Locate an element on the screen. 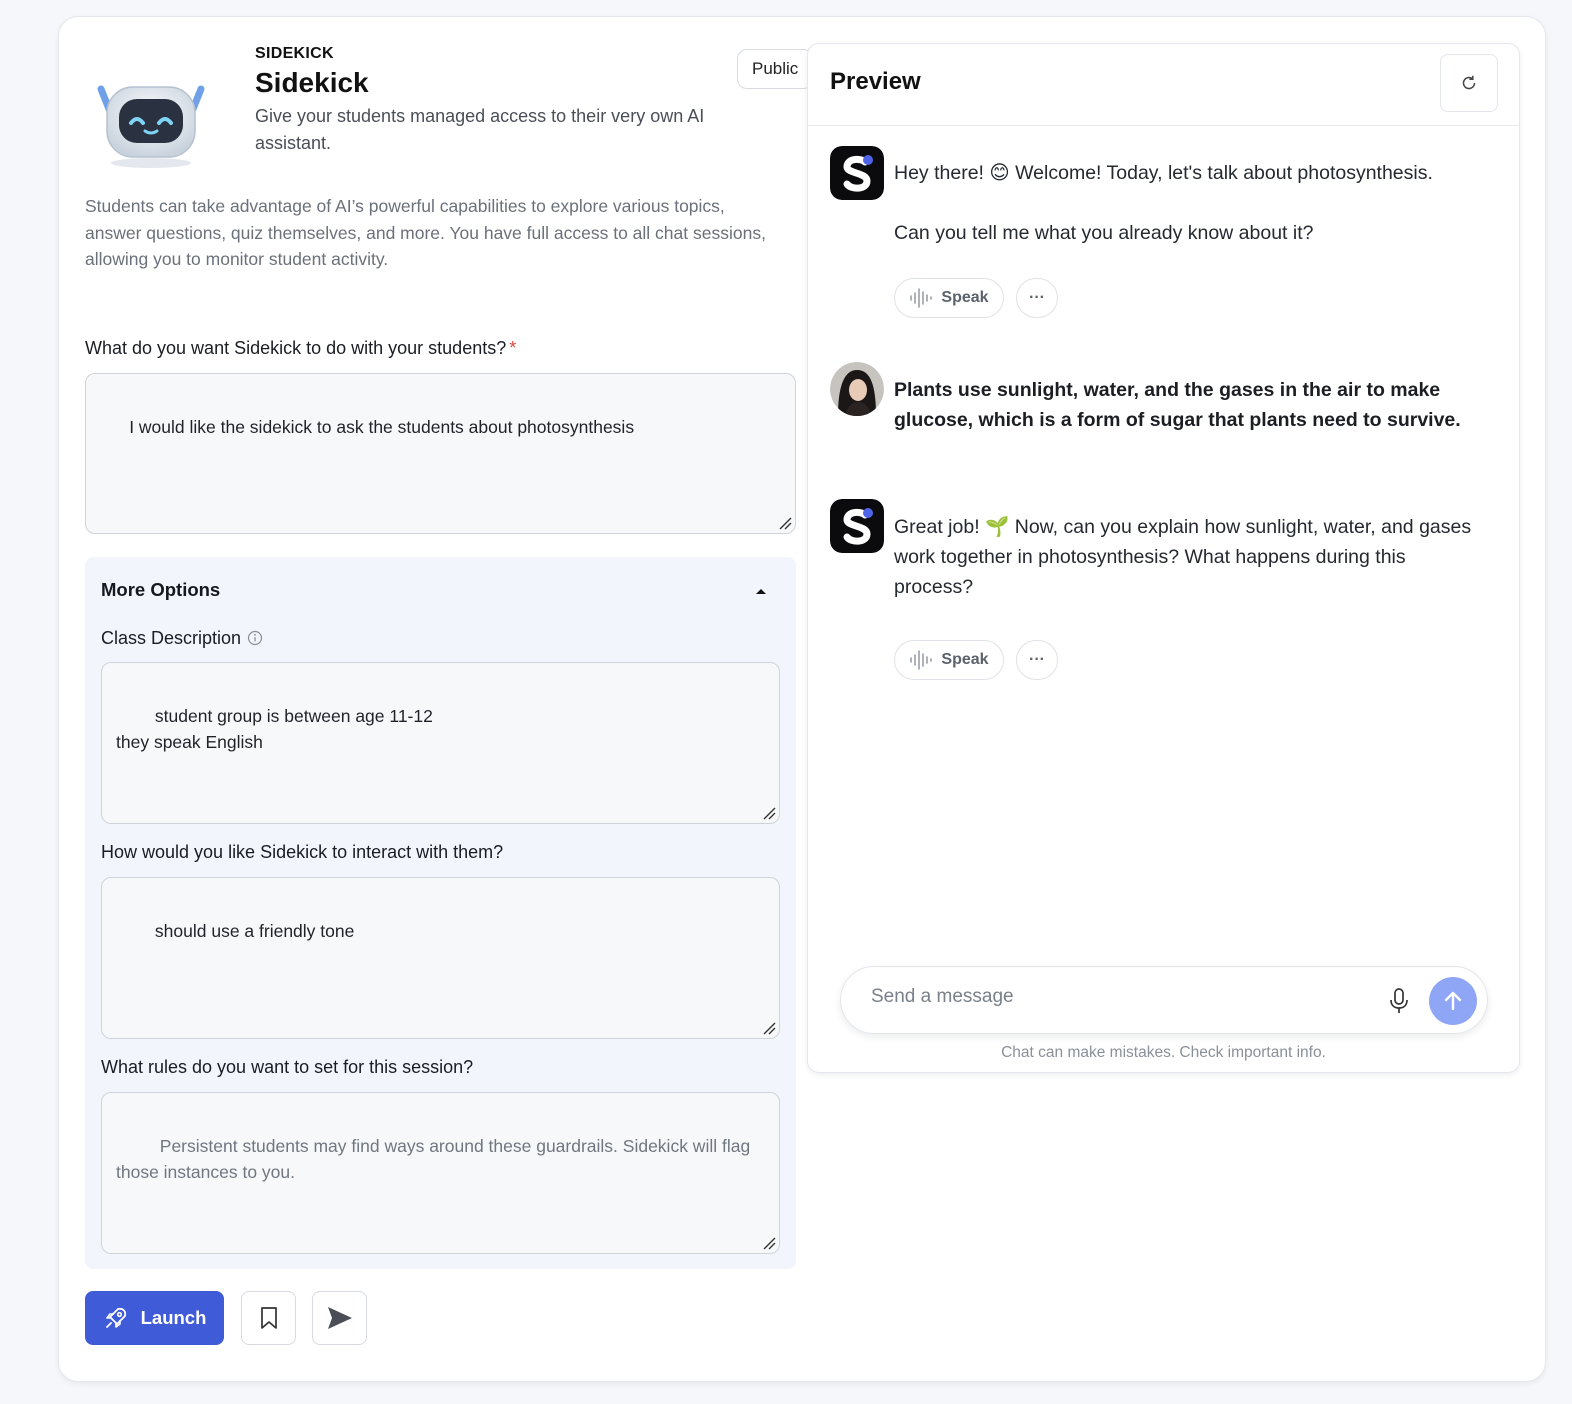  visibility-badge: Public is located at coordinates (775, 69).